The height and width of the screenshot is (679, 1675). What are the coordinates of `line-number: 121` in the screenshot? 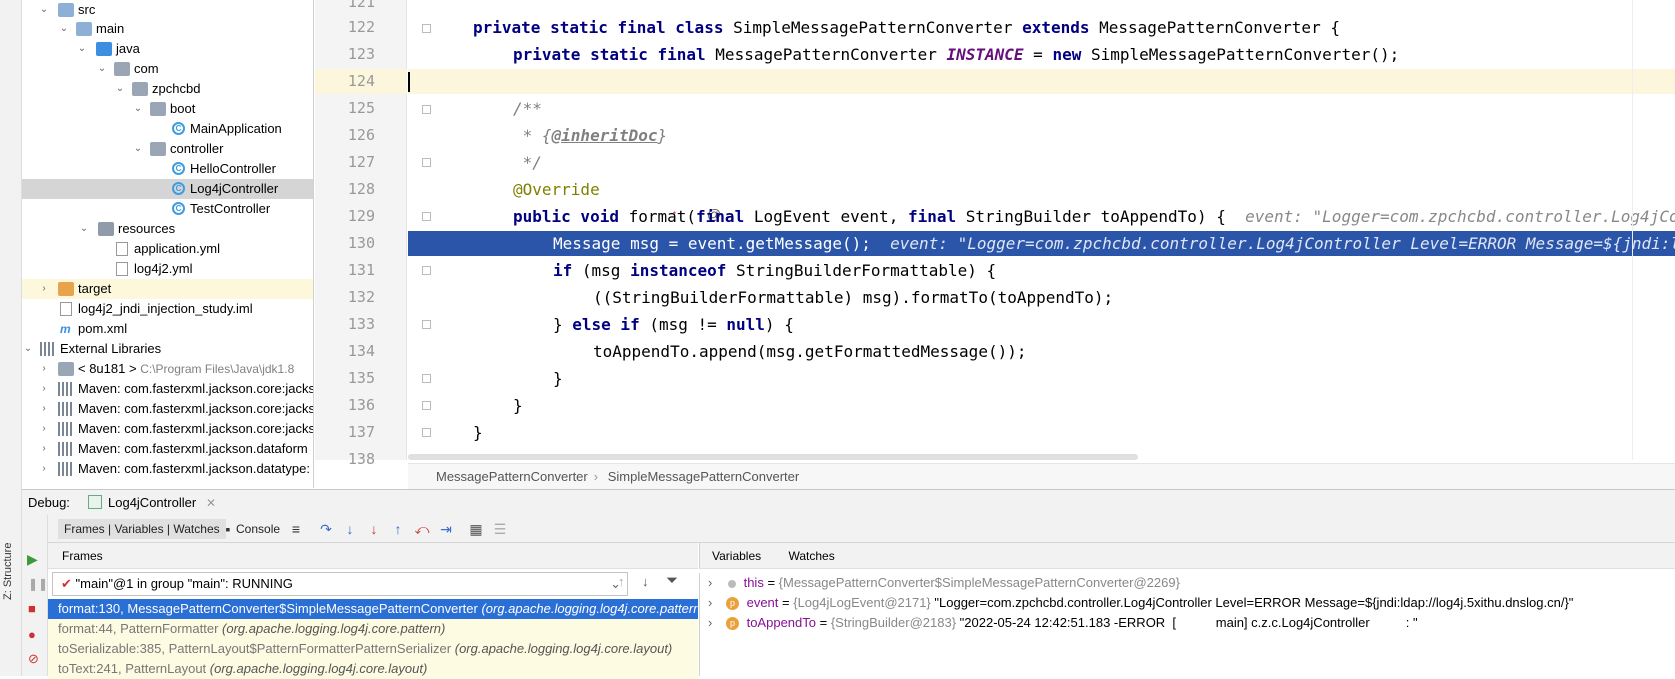 It's located at (361, 5).